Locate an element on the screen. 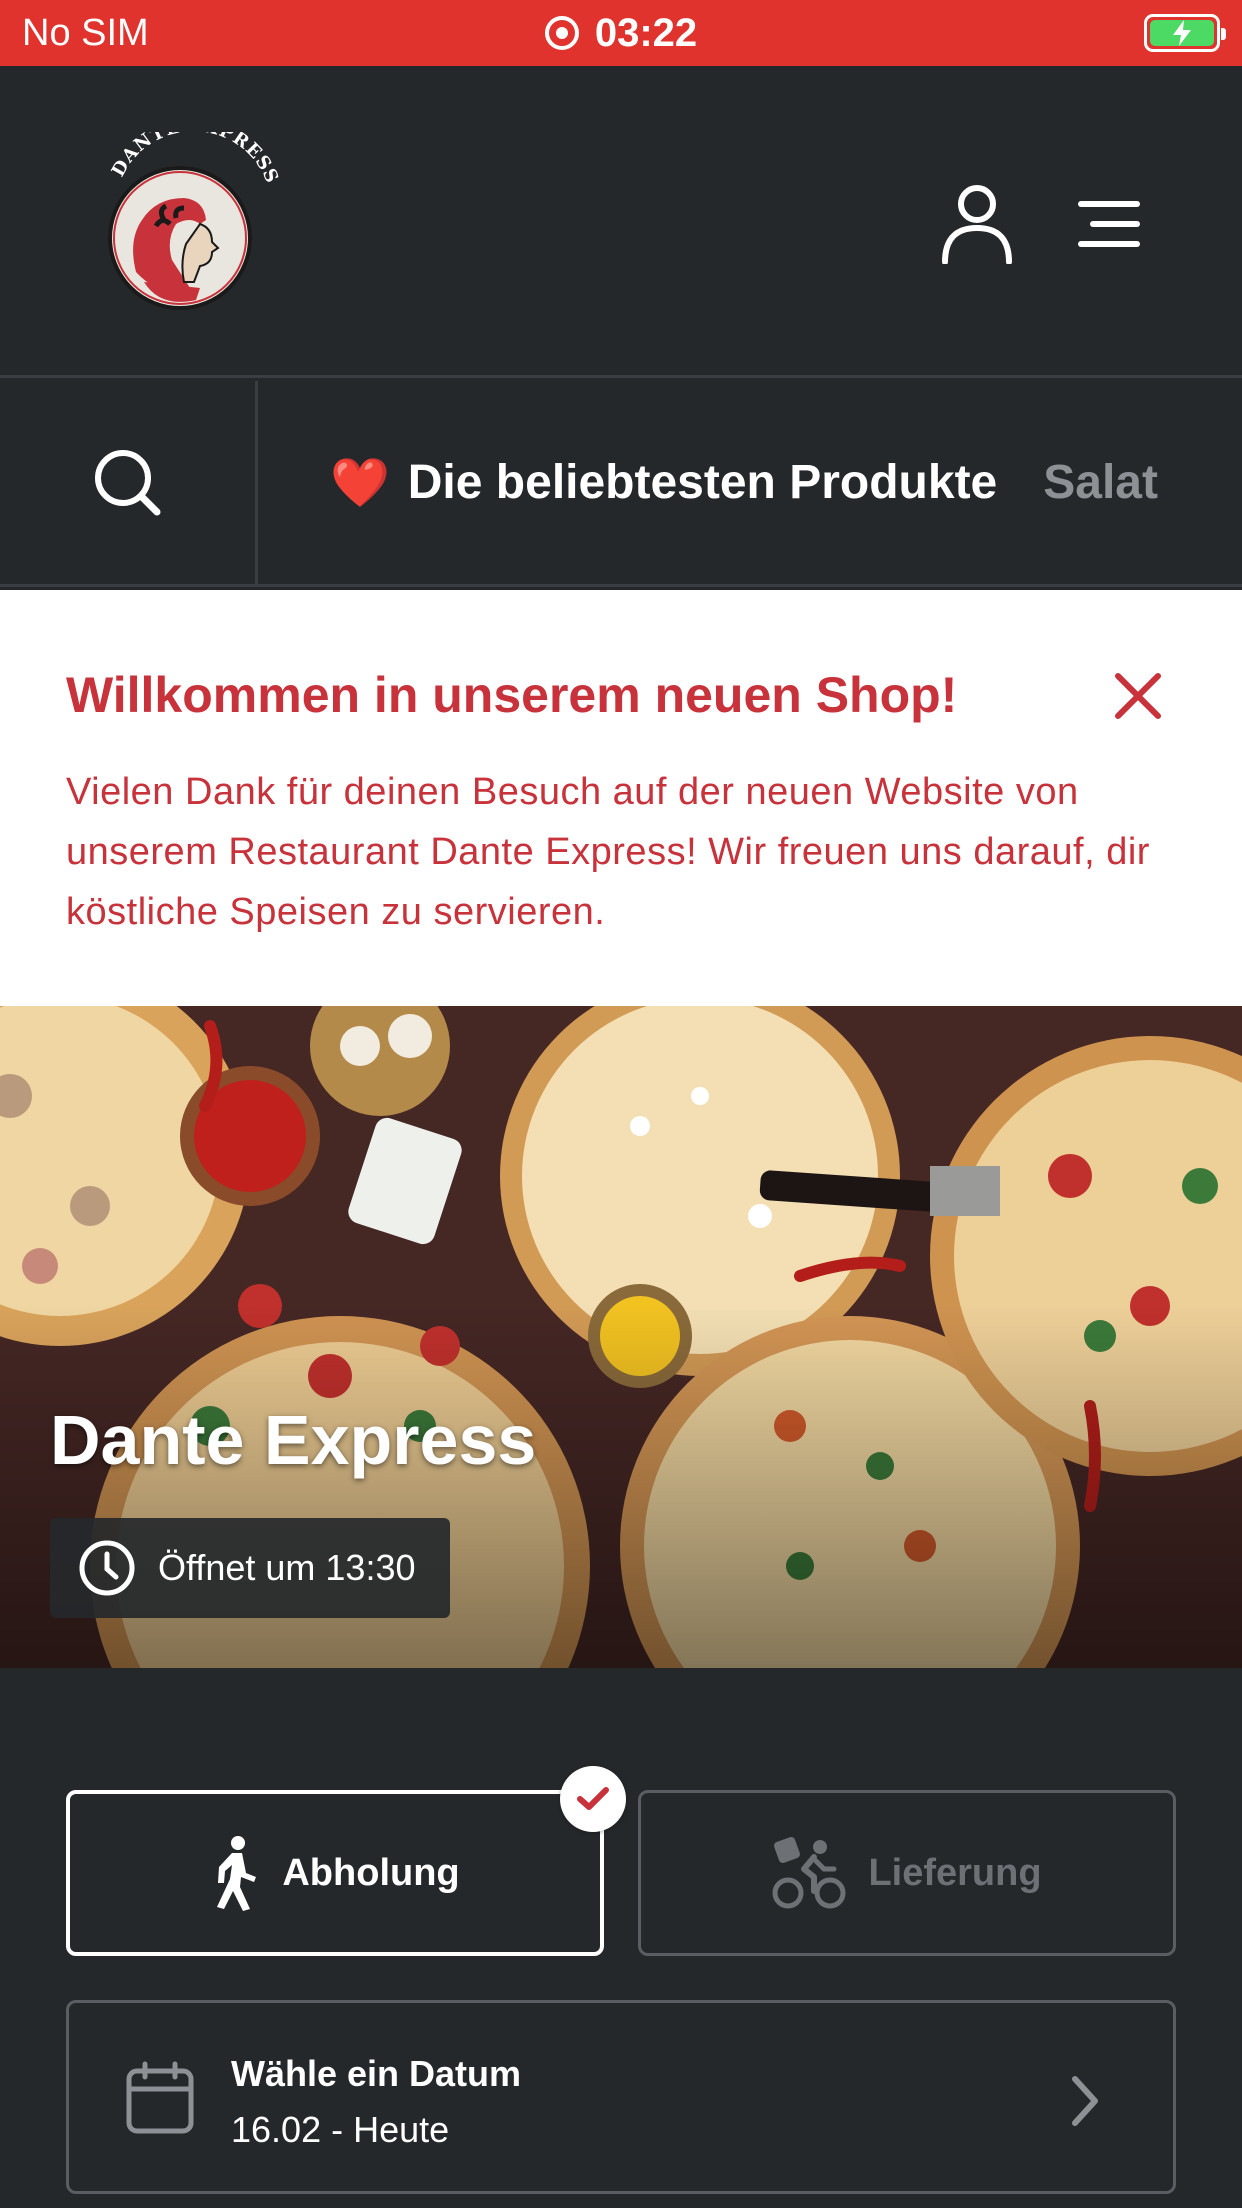  hamburger-menu-icon is located at coordinates (1109, 224).